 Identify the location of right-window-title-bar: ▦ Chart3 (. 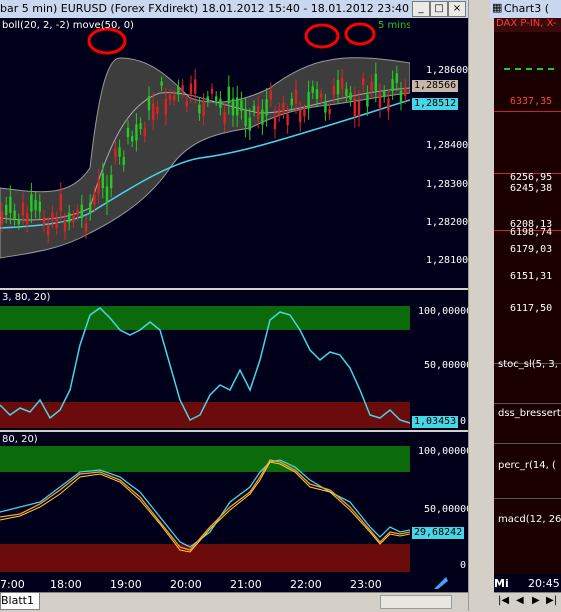
(525, 9).